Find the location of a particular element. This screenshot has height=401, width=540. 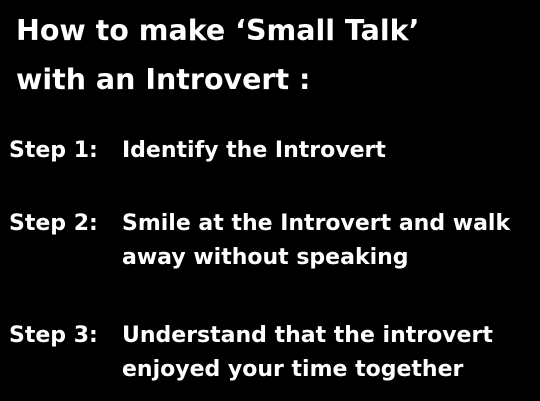

step-1-label: Step 1: is located at coordinates (53, 150).